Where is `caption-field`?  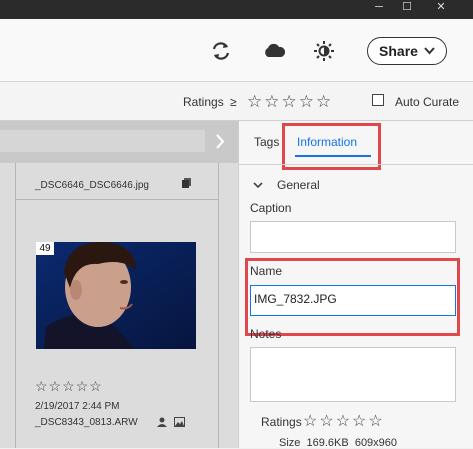 caption-field is located at coordinates (353, 237).